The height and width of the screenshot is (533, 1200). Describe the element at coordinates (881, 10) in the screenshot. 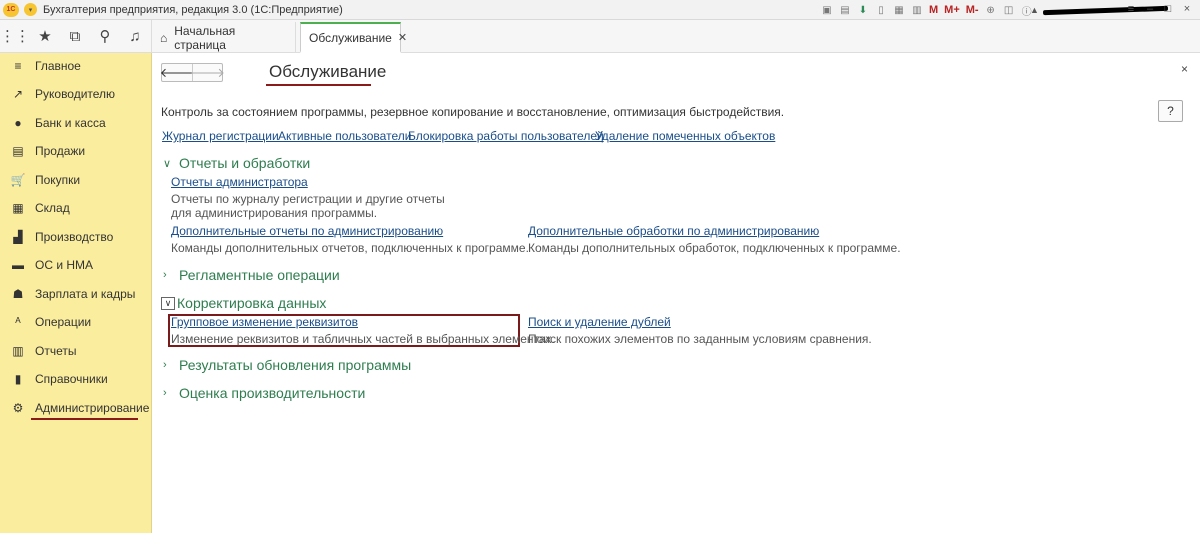

I see `doc-icon: ▯` at that location.